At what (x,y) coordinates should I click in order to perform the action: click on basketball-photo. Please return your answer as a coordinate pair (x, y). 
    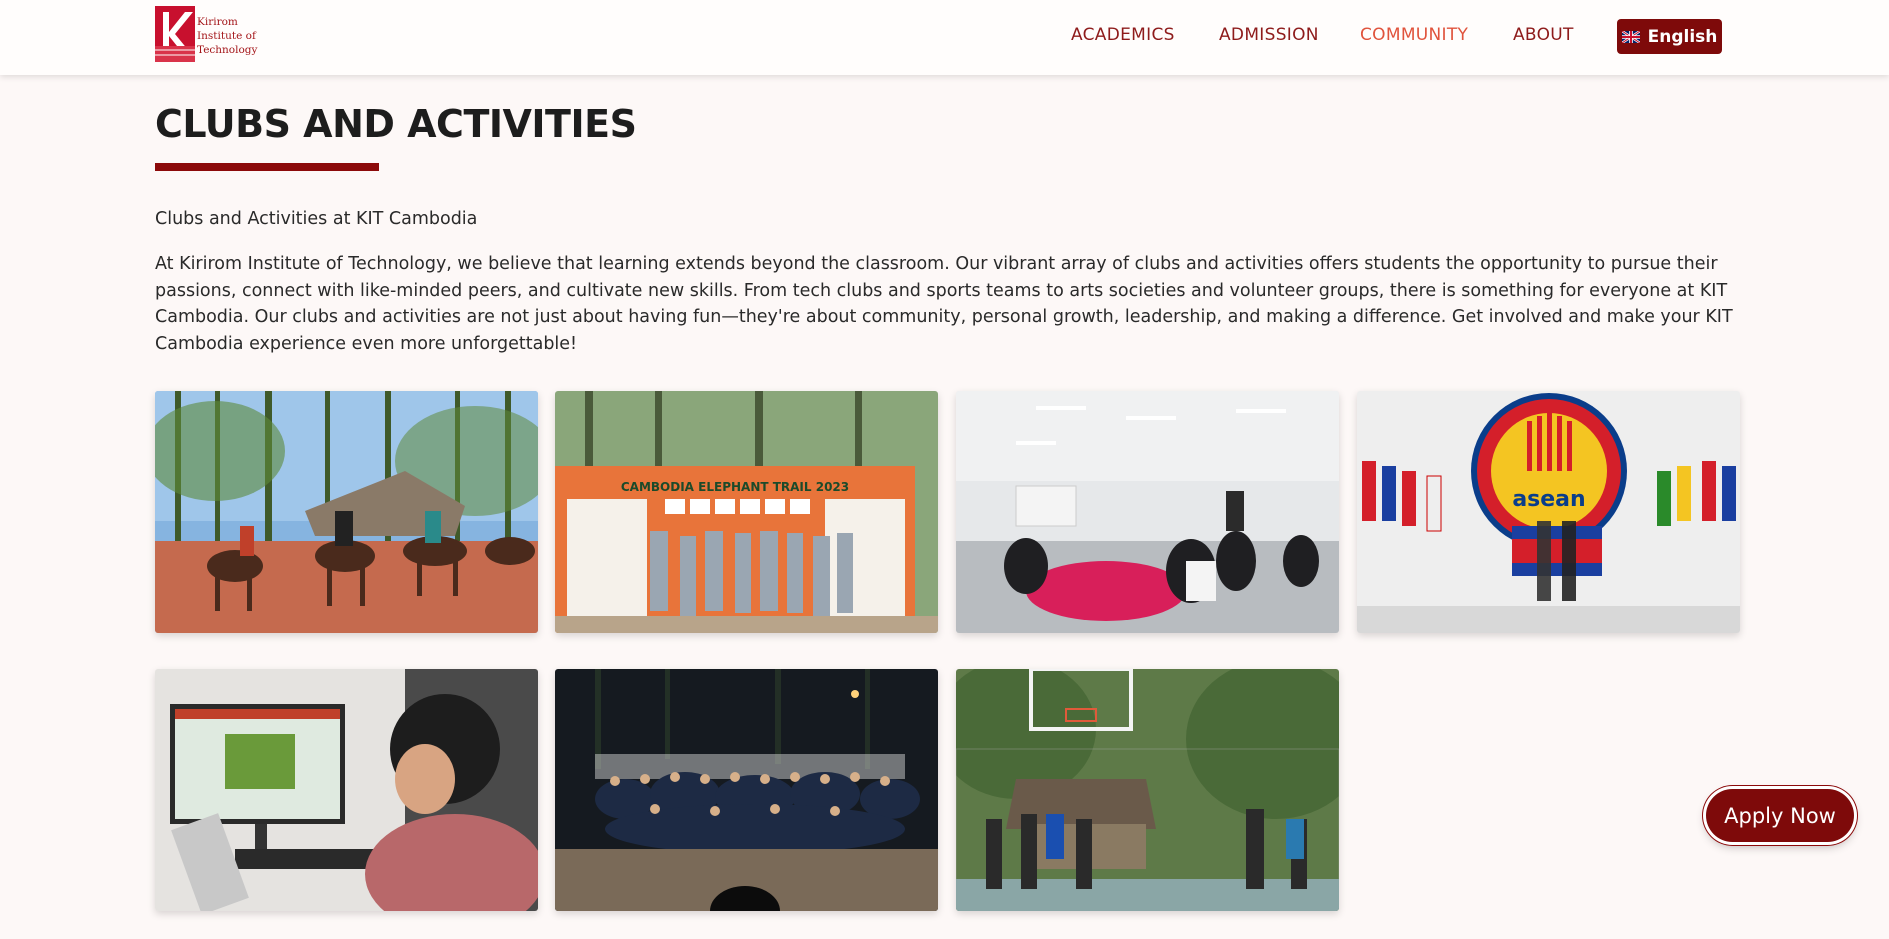
    Looking at the image, I should click on (1147, 790).